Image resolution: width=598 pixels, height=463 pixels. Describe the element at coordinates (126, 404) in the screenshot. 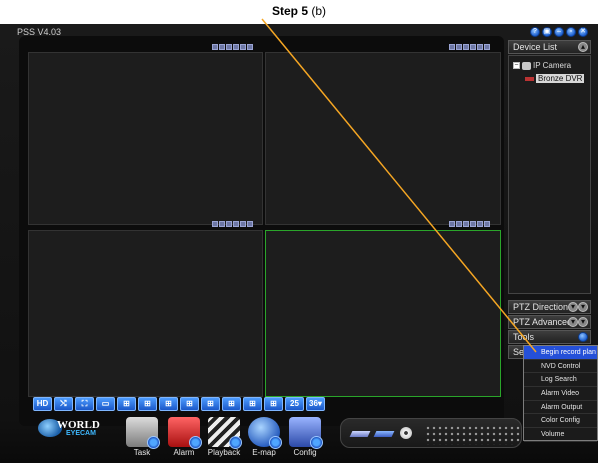

I see `layout-4-button: ⊞` at that location.